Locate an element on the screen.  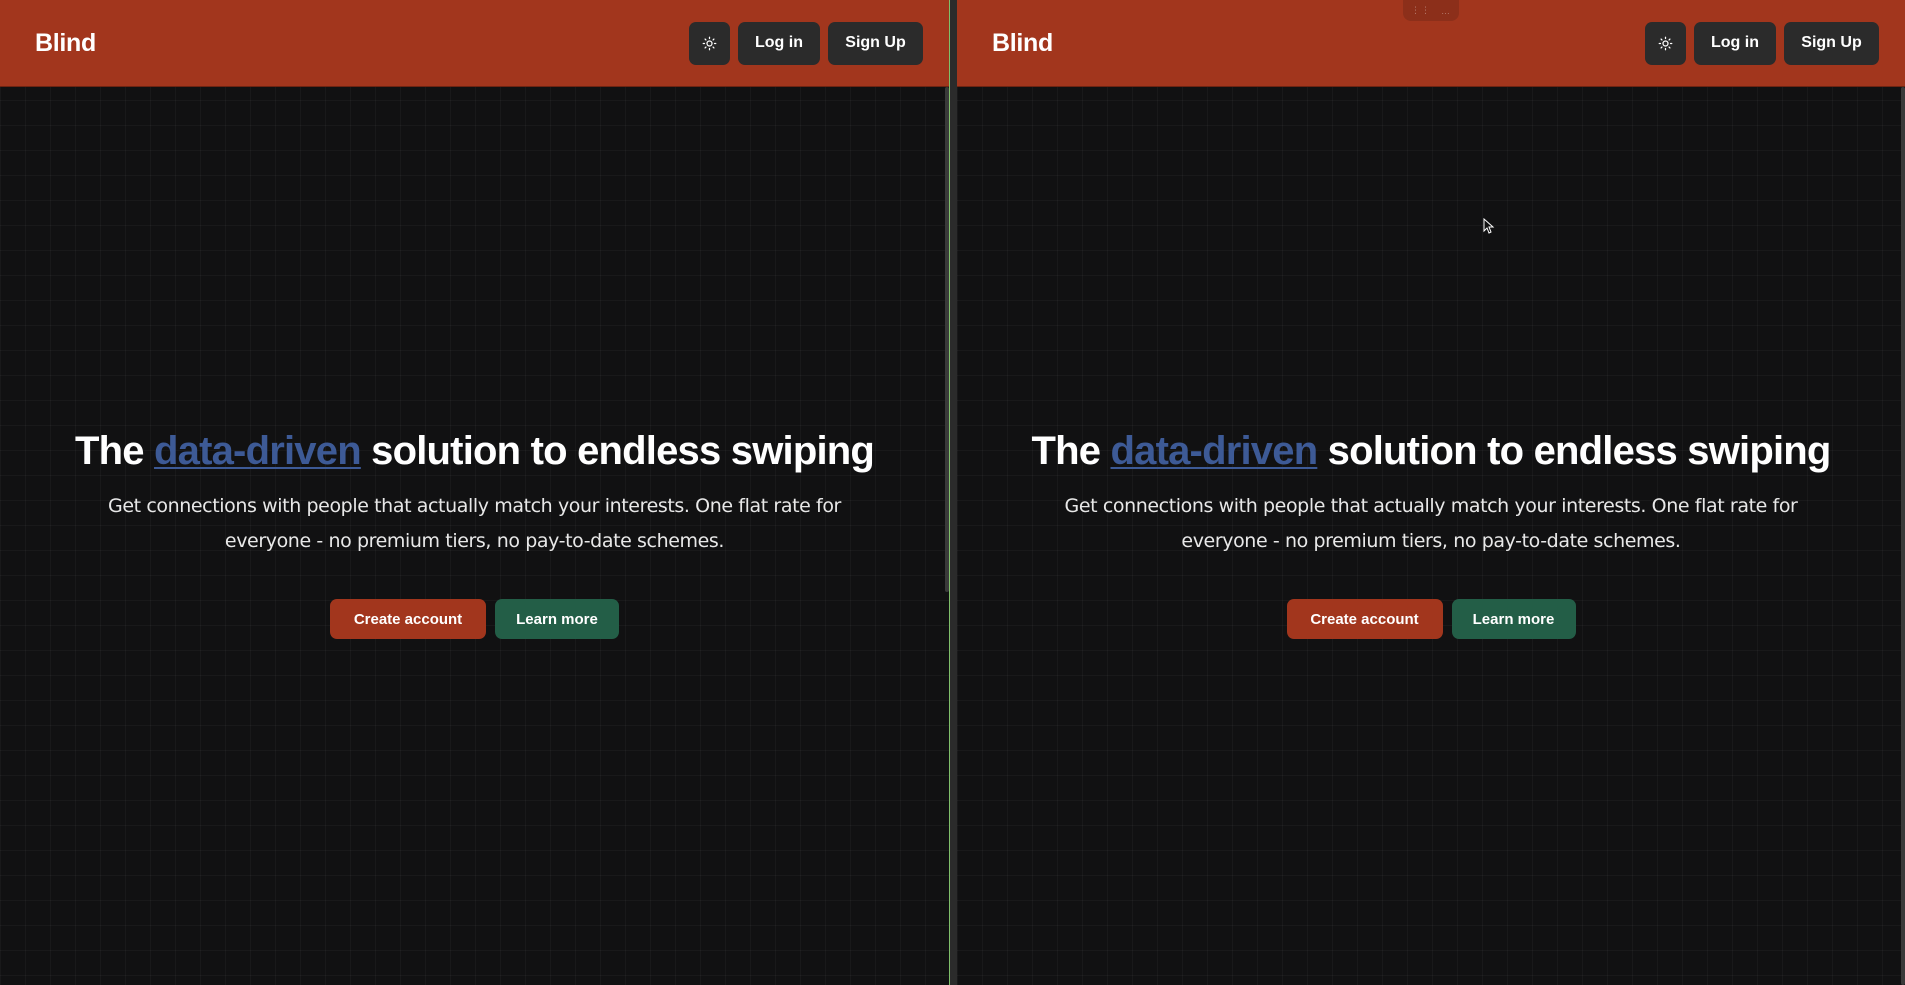
drag-grip-icon: ⋮⋮ is located at coordinates (1421, 10).